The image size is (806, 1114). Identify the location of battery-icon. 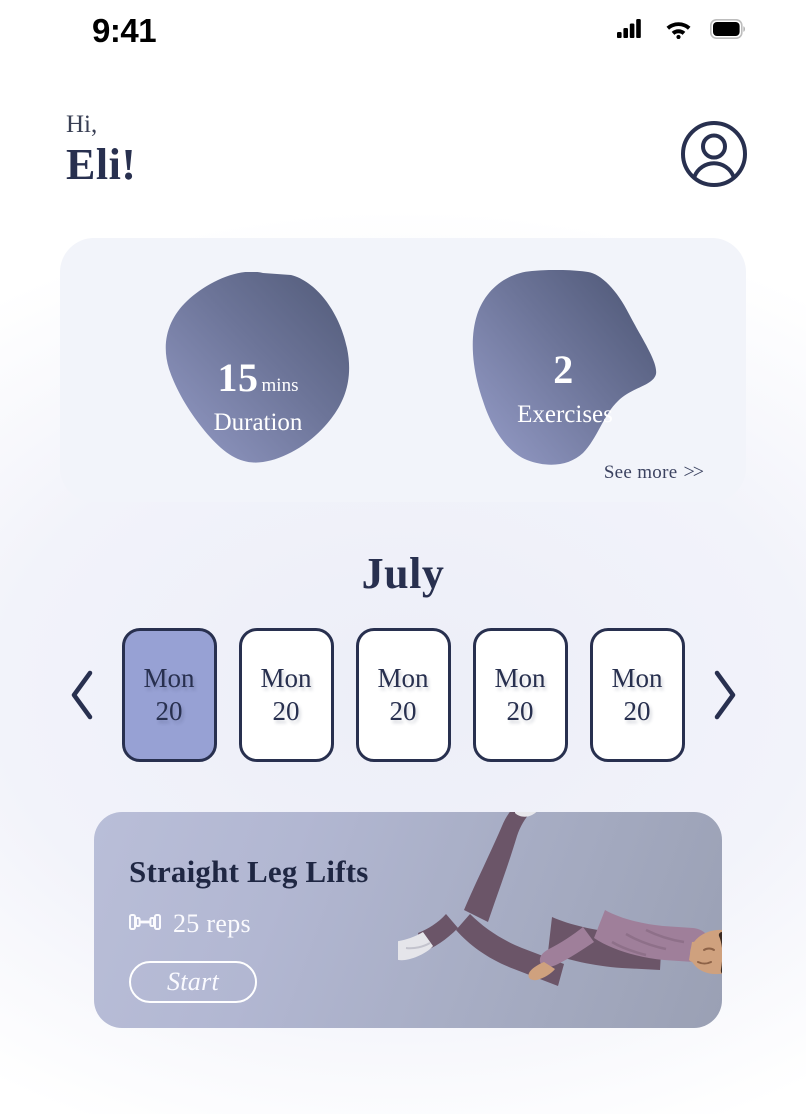
(728, 31).